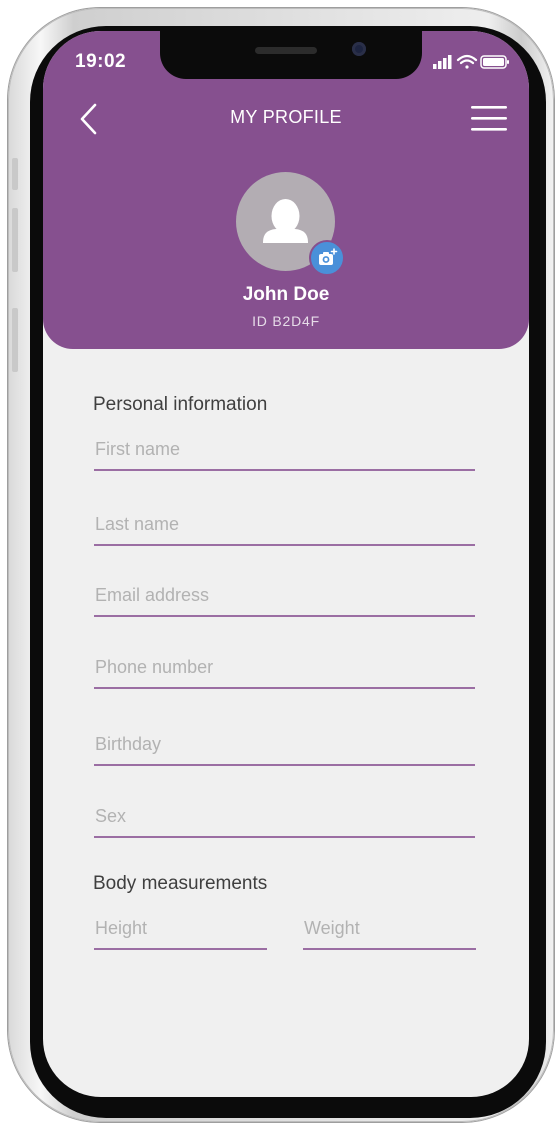  What do you see at coordinates (467, 61) in the screenshot?
I see `wifi-icon` at bounding box center [467, 61].